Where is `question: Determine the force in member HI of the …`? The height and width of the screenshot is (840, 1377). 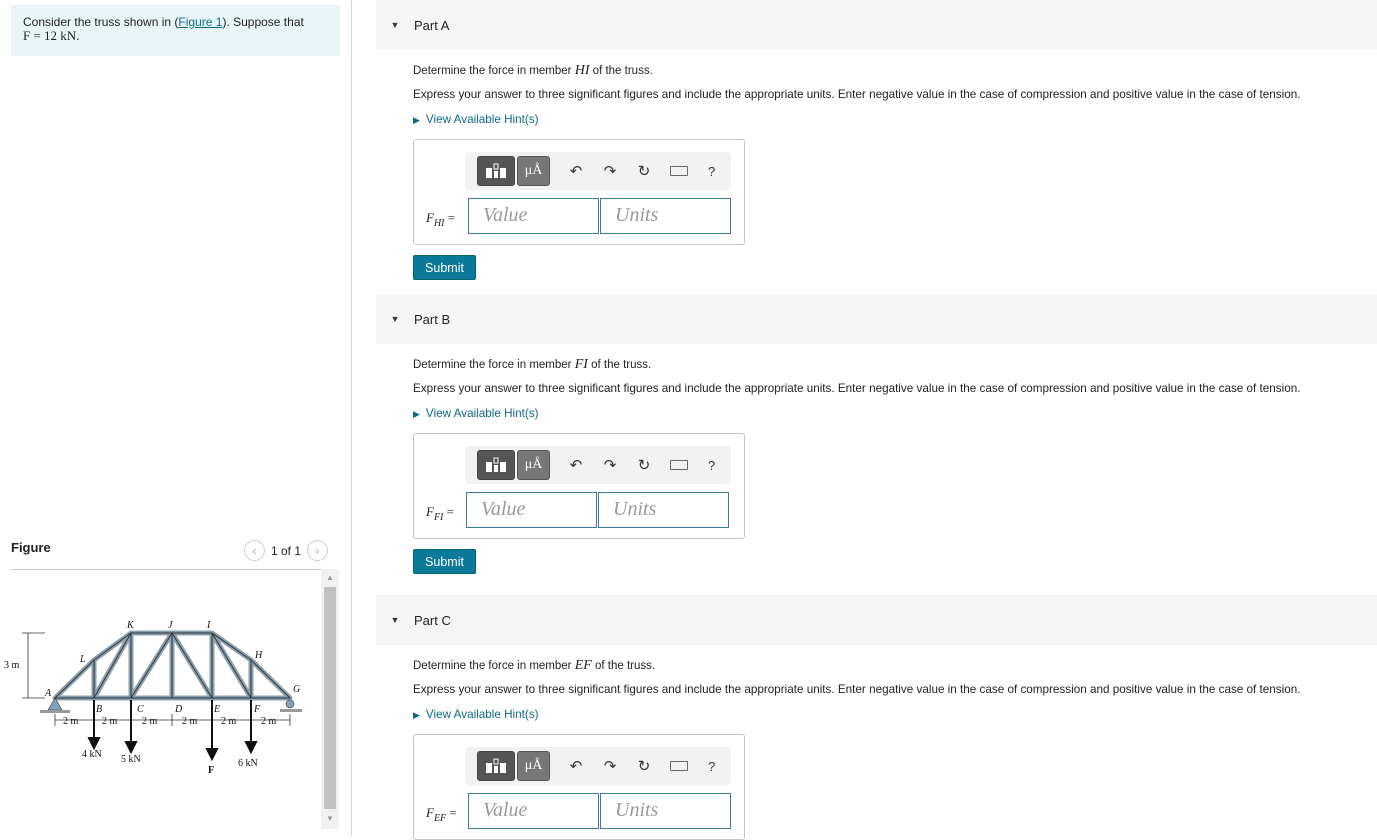
question: Determine the force in member HI of the … is located at coordinates (533, 70).